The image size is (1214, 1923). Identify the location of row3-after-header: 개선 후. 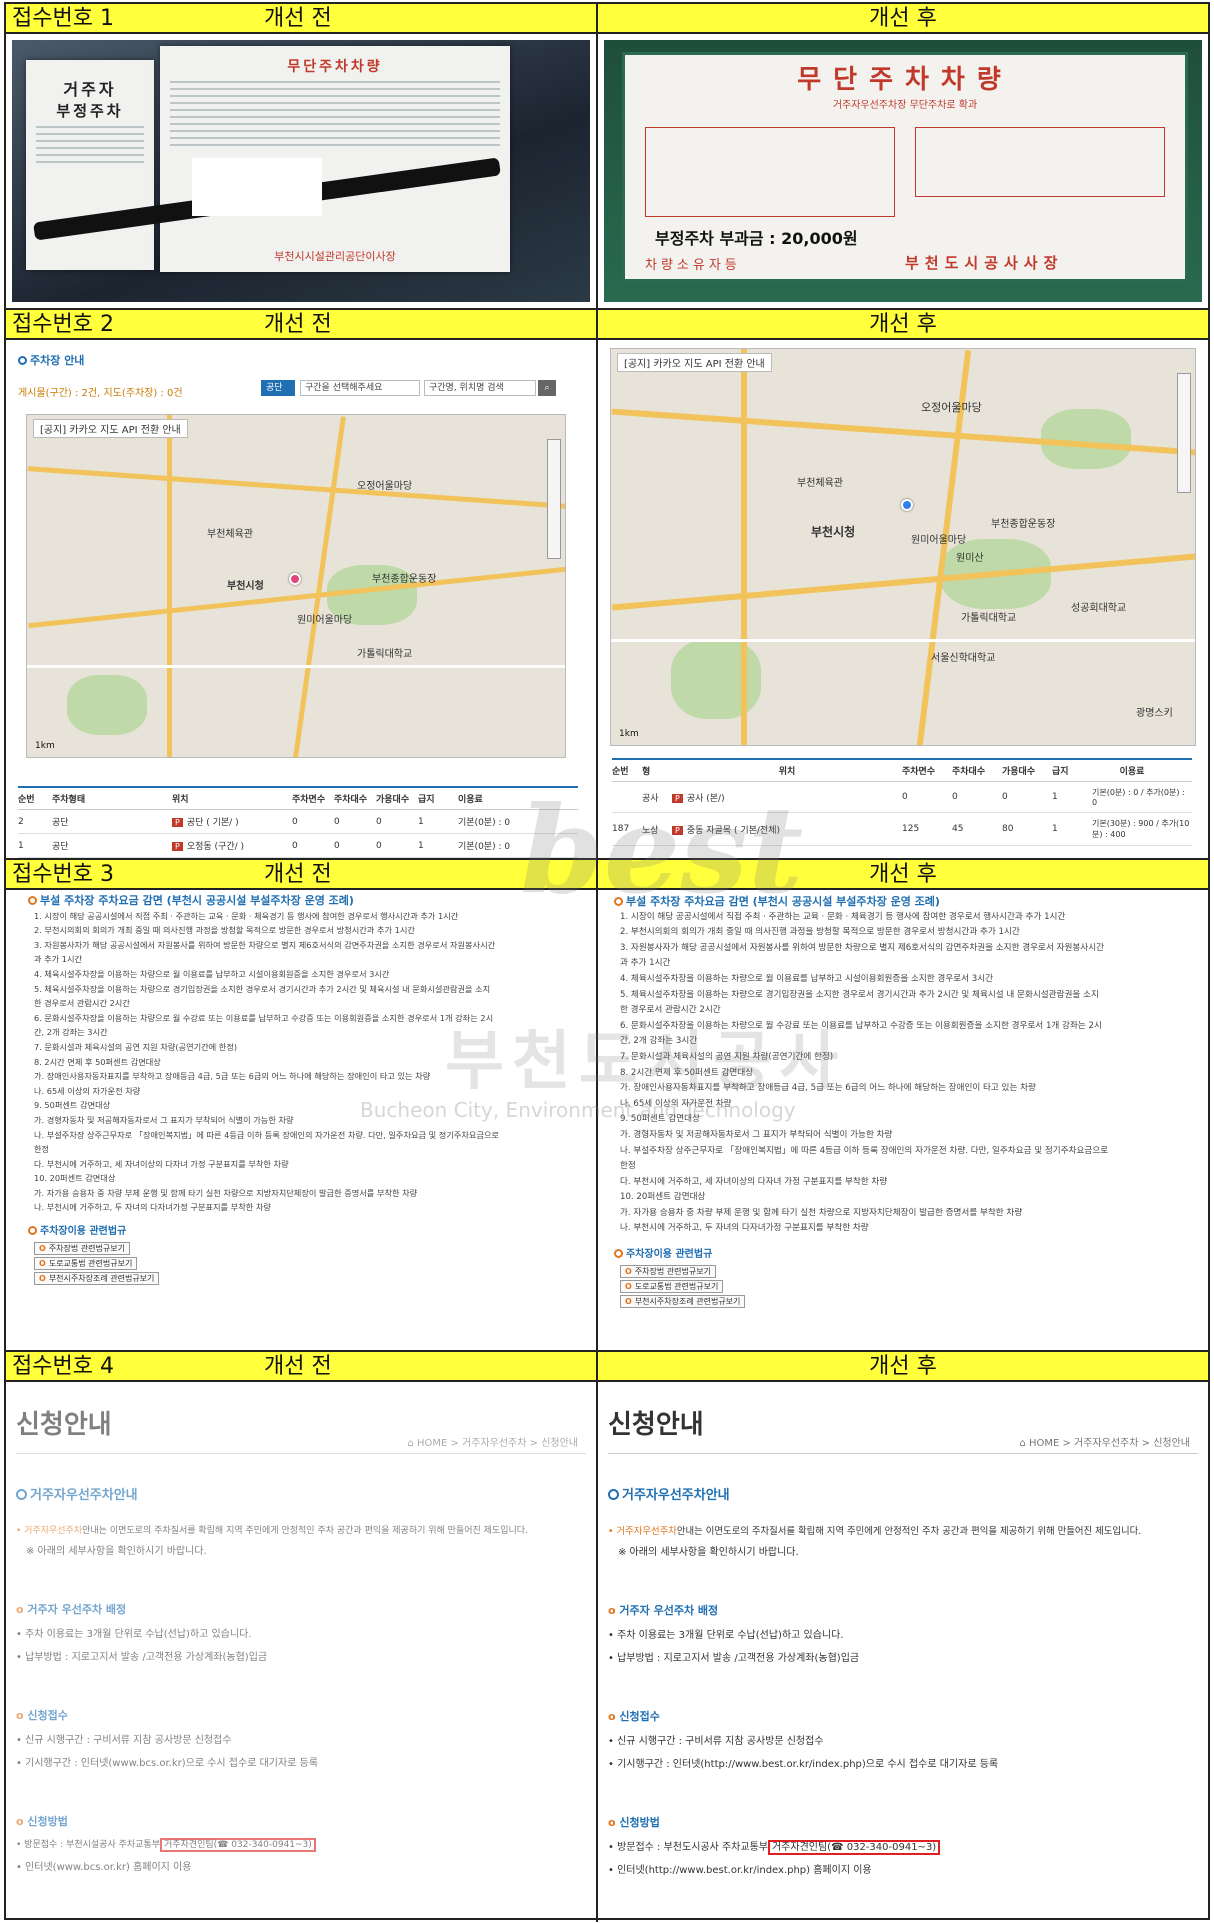
(903, 875).